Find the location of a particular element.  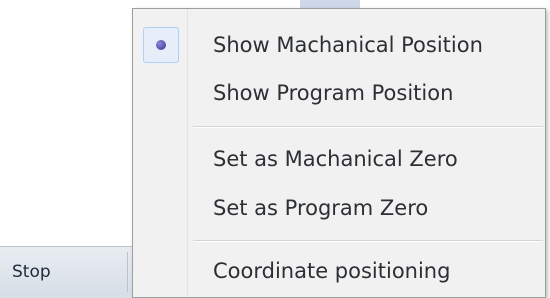

stop-label: Stop is located at coordinates (31, 272).